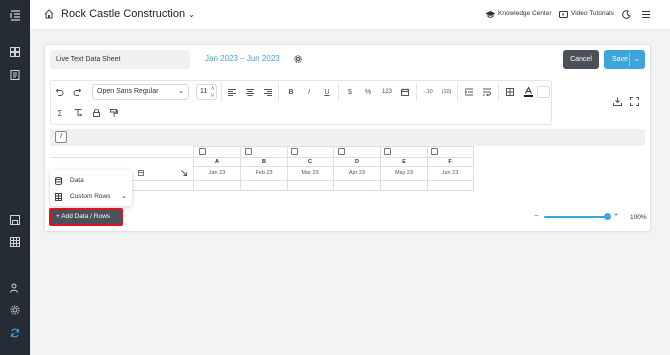 This screenshot has height=355, width=670. I want to click on home-icon, so click(49, 14).